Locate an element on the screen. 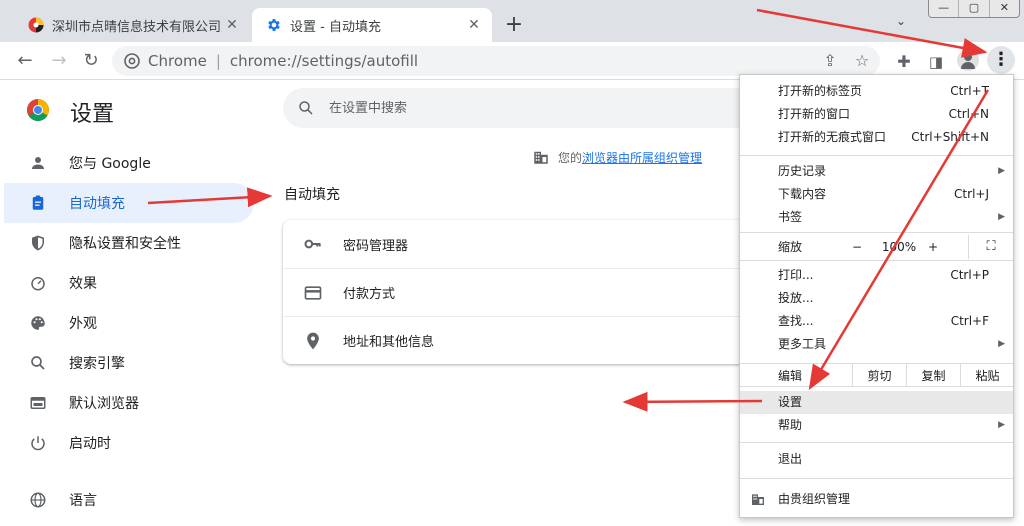  browser-icon is located at coordinates (38, 403).